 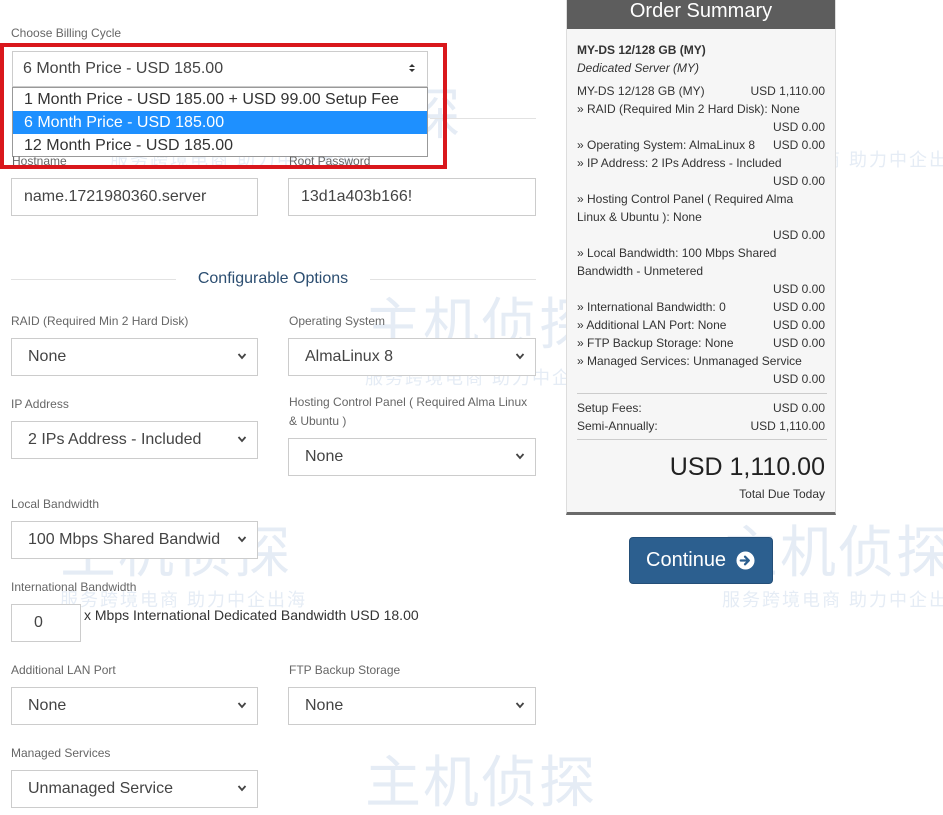 What do you see at coordinates (666, 145) in the screenshot?
I see `summary-line-text: » Operating System: AlmaLinux 8` at bounding box center [666, 145].